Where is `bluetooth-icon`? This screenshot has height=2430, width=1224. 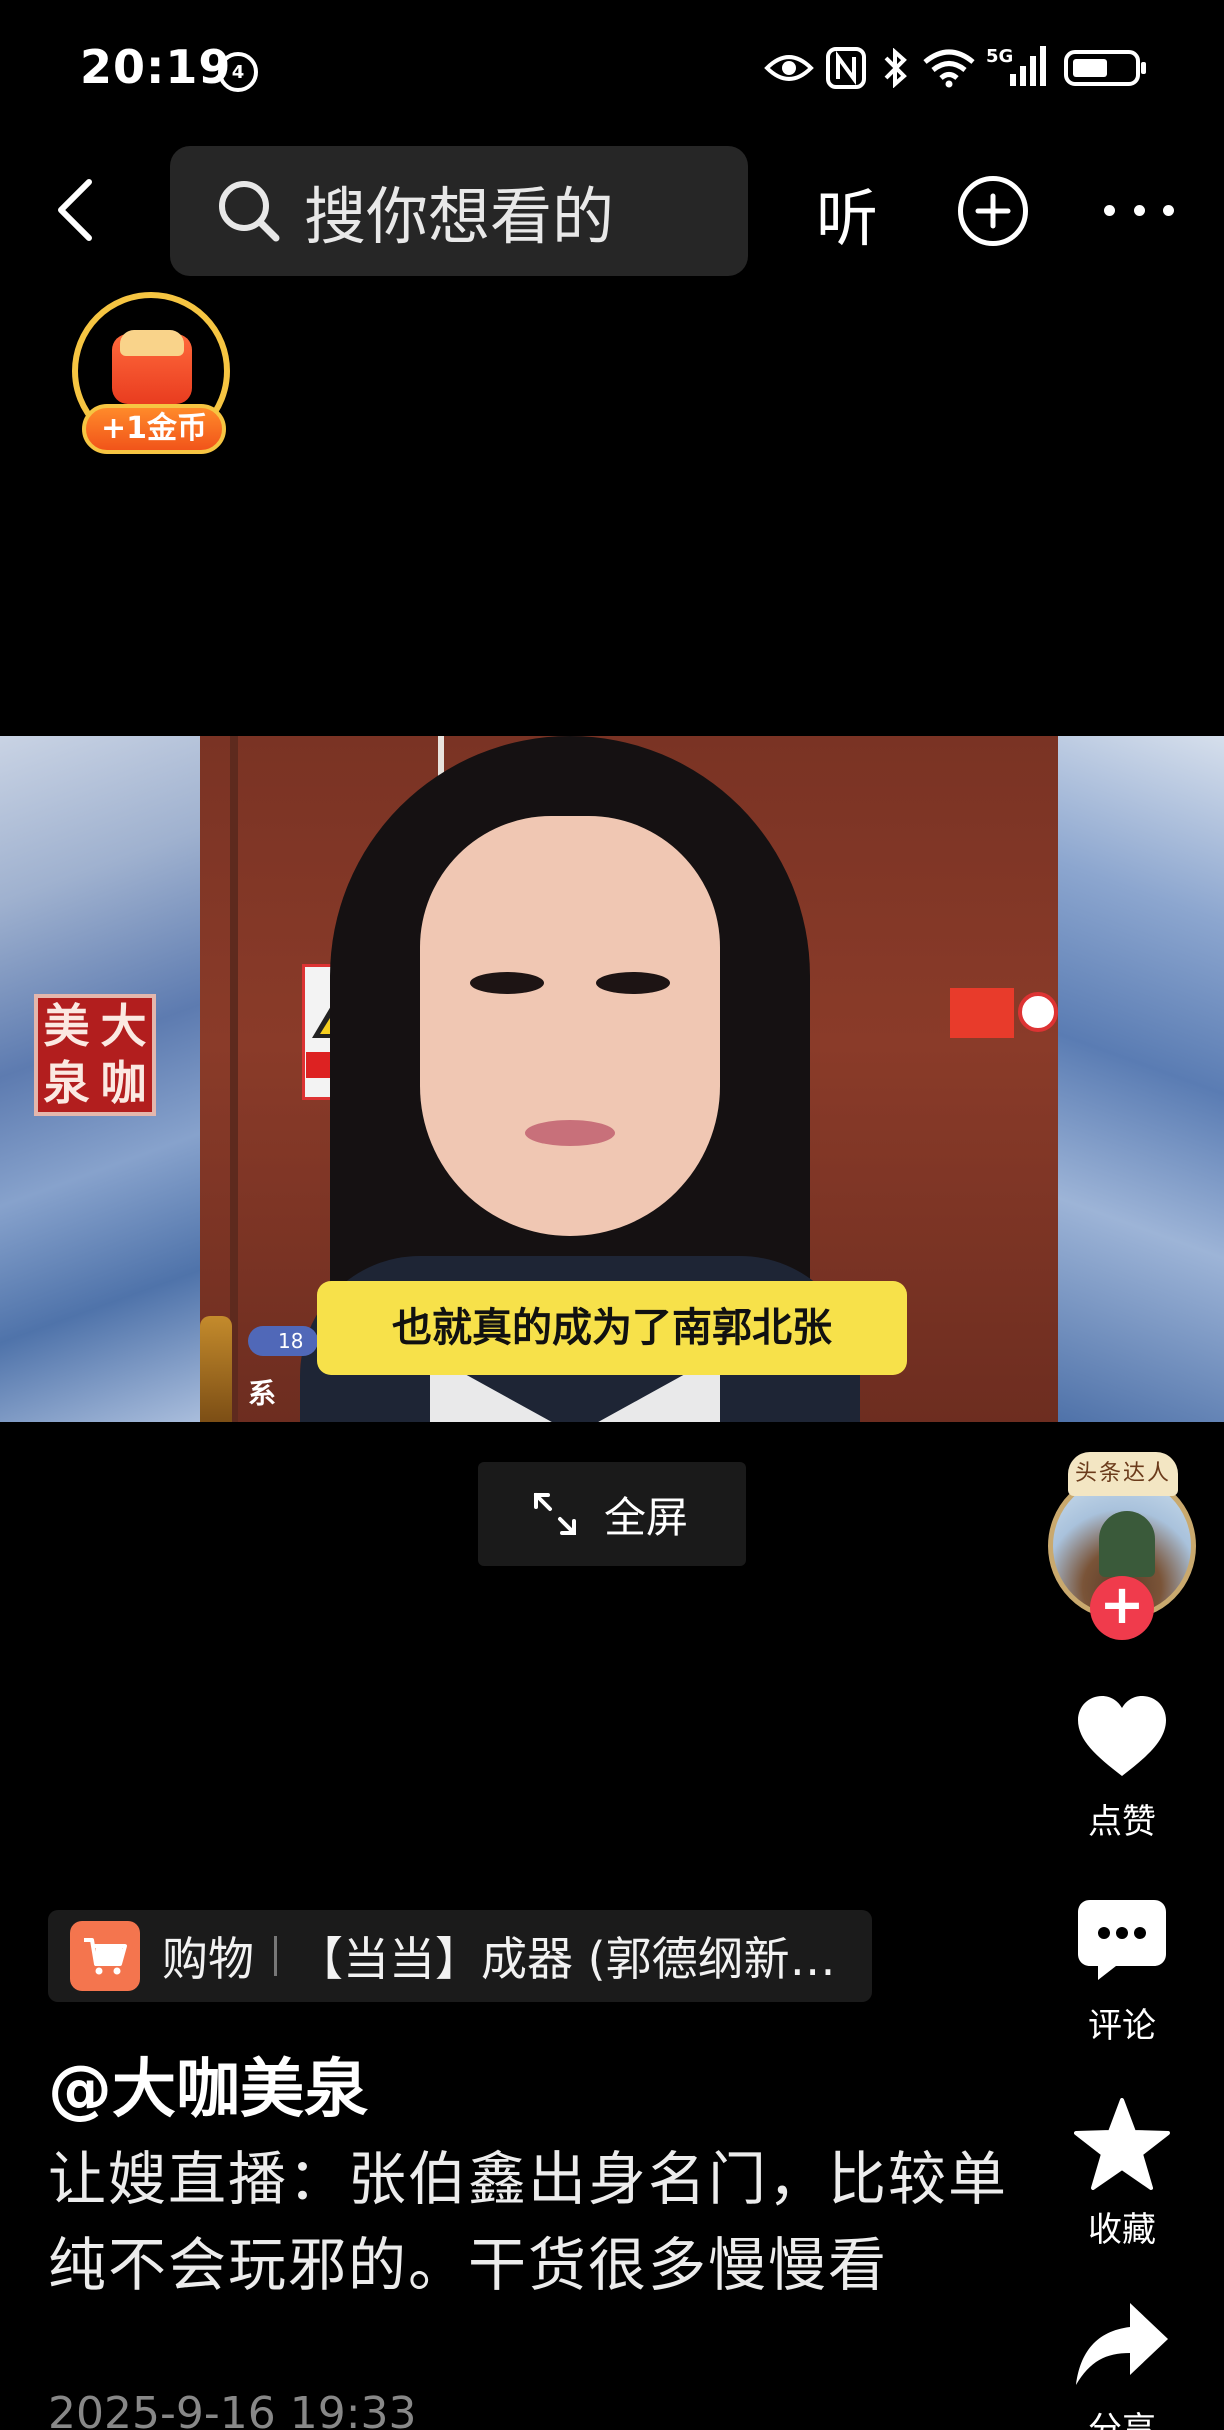 bluetooth-icon is located at coordinates (895, 68).